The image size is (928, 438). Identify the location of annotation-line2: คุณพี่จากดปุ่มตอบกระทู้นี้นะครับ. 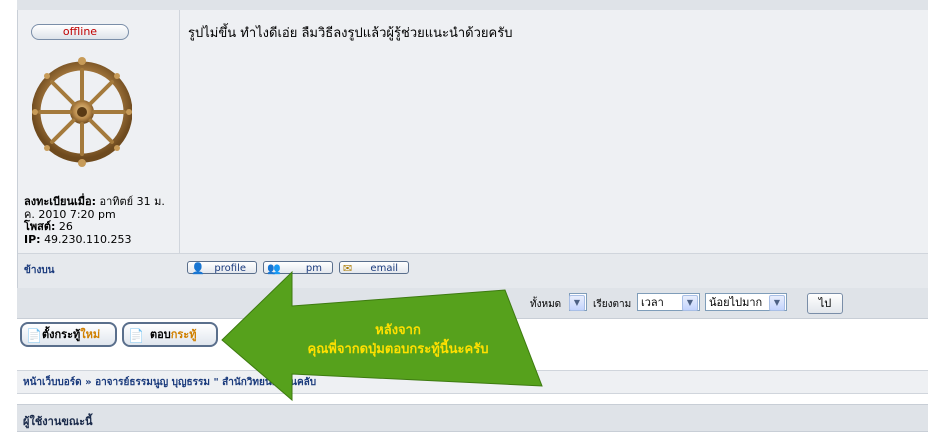
(398, 349).